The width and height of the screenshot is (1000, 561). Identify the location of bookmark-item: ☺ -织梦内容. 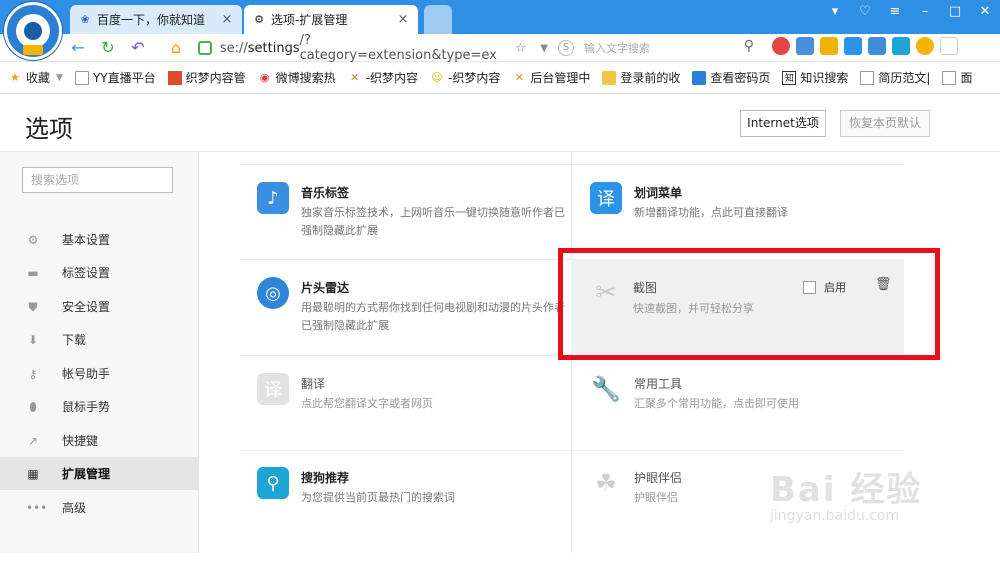
(465, 77).